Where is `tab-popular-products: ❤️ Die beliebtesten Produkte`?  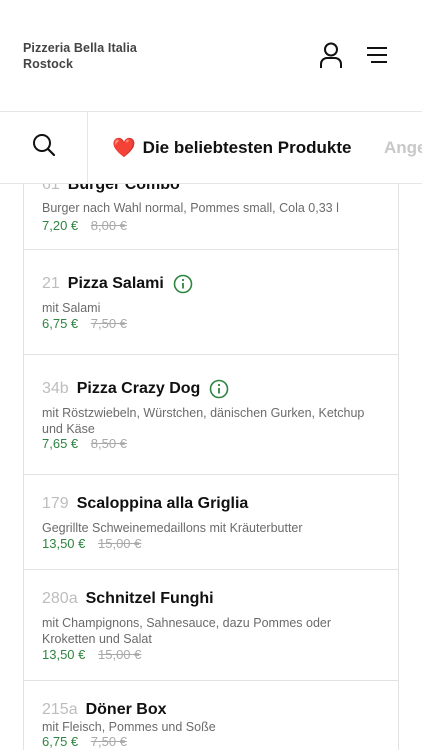 tab-popular-products: ❤️ Die beliebtesten Produkte is located at coordinates (231, 147).